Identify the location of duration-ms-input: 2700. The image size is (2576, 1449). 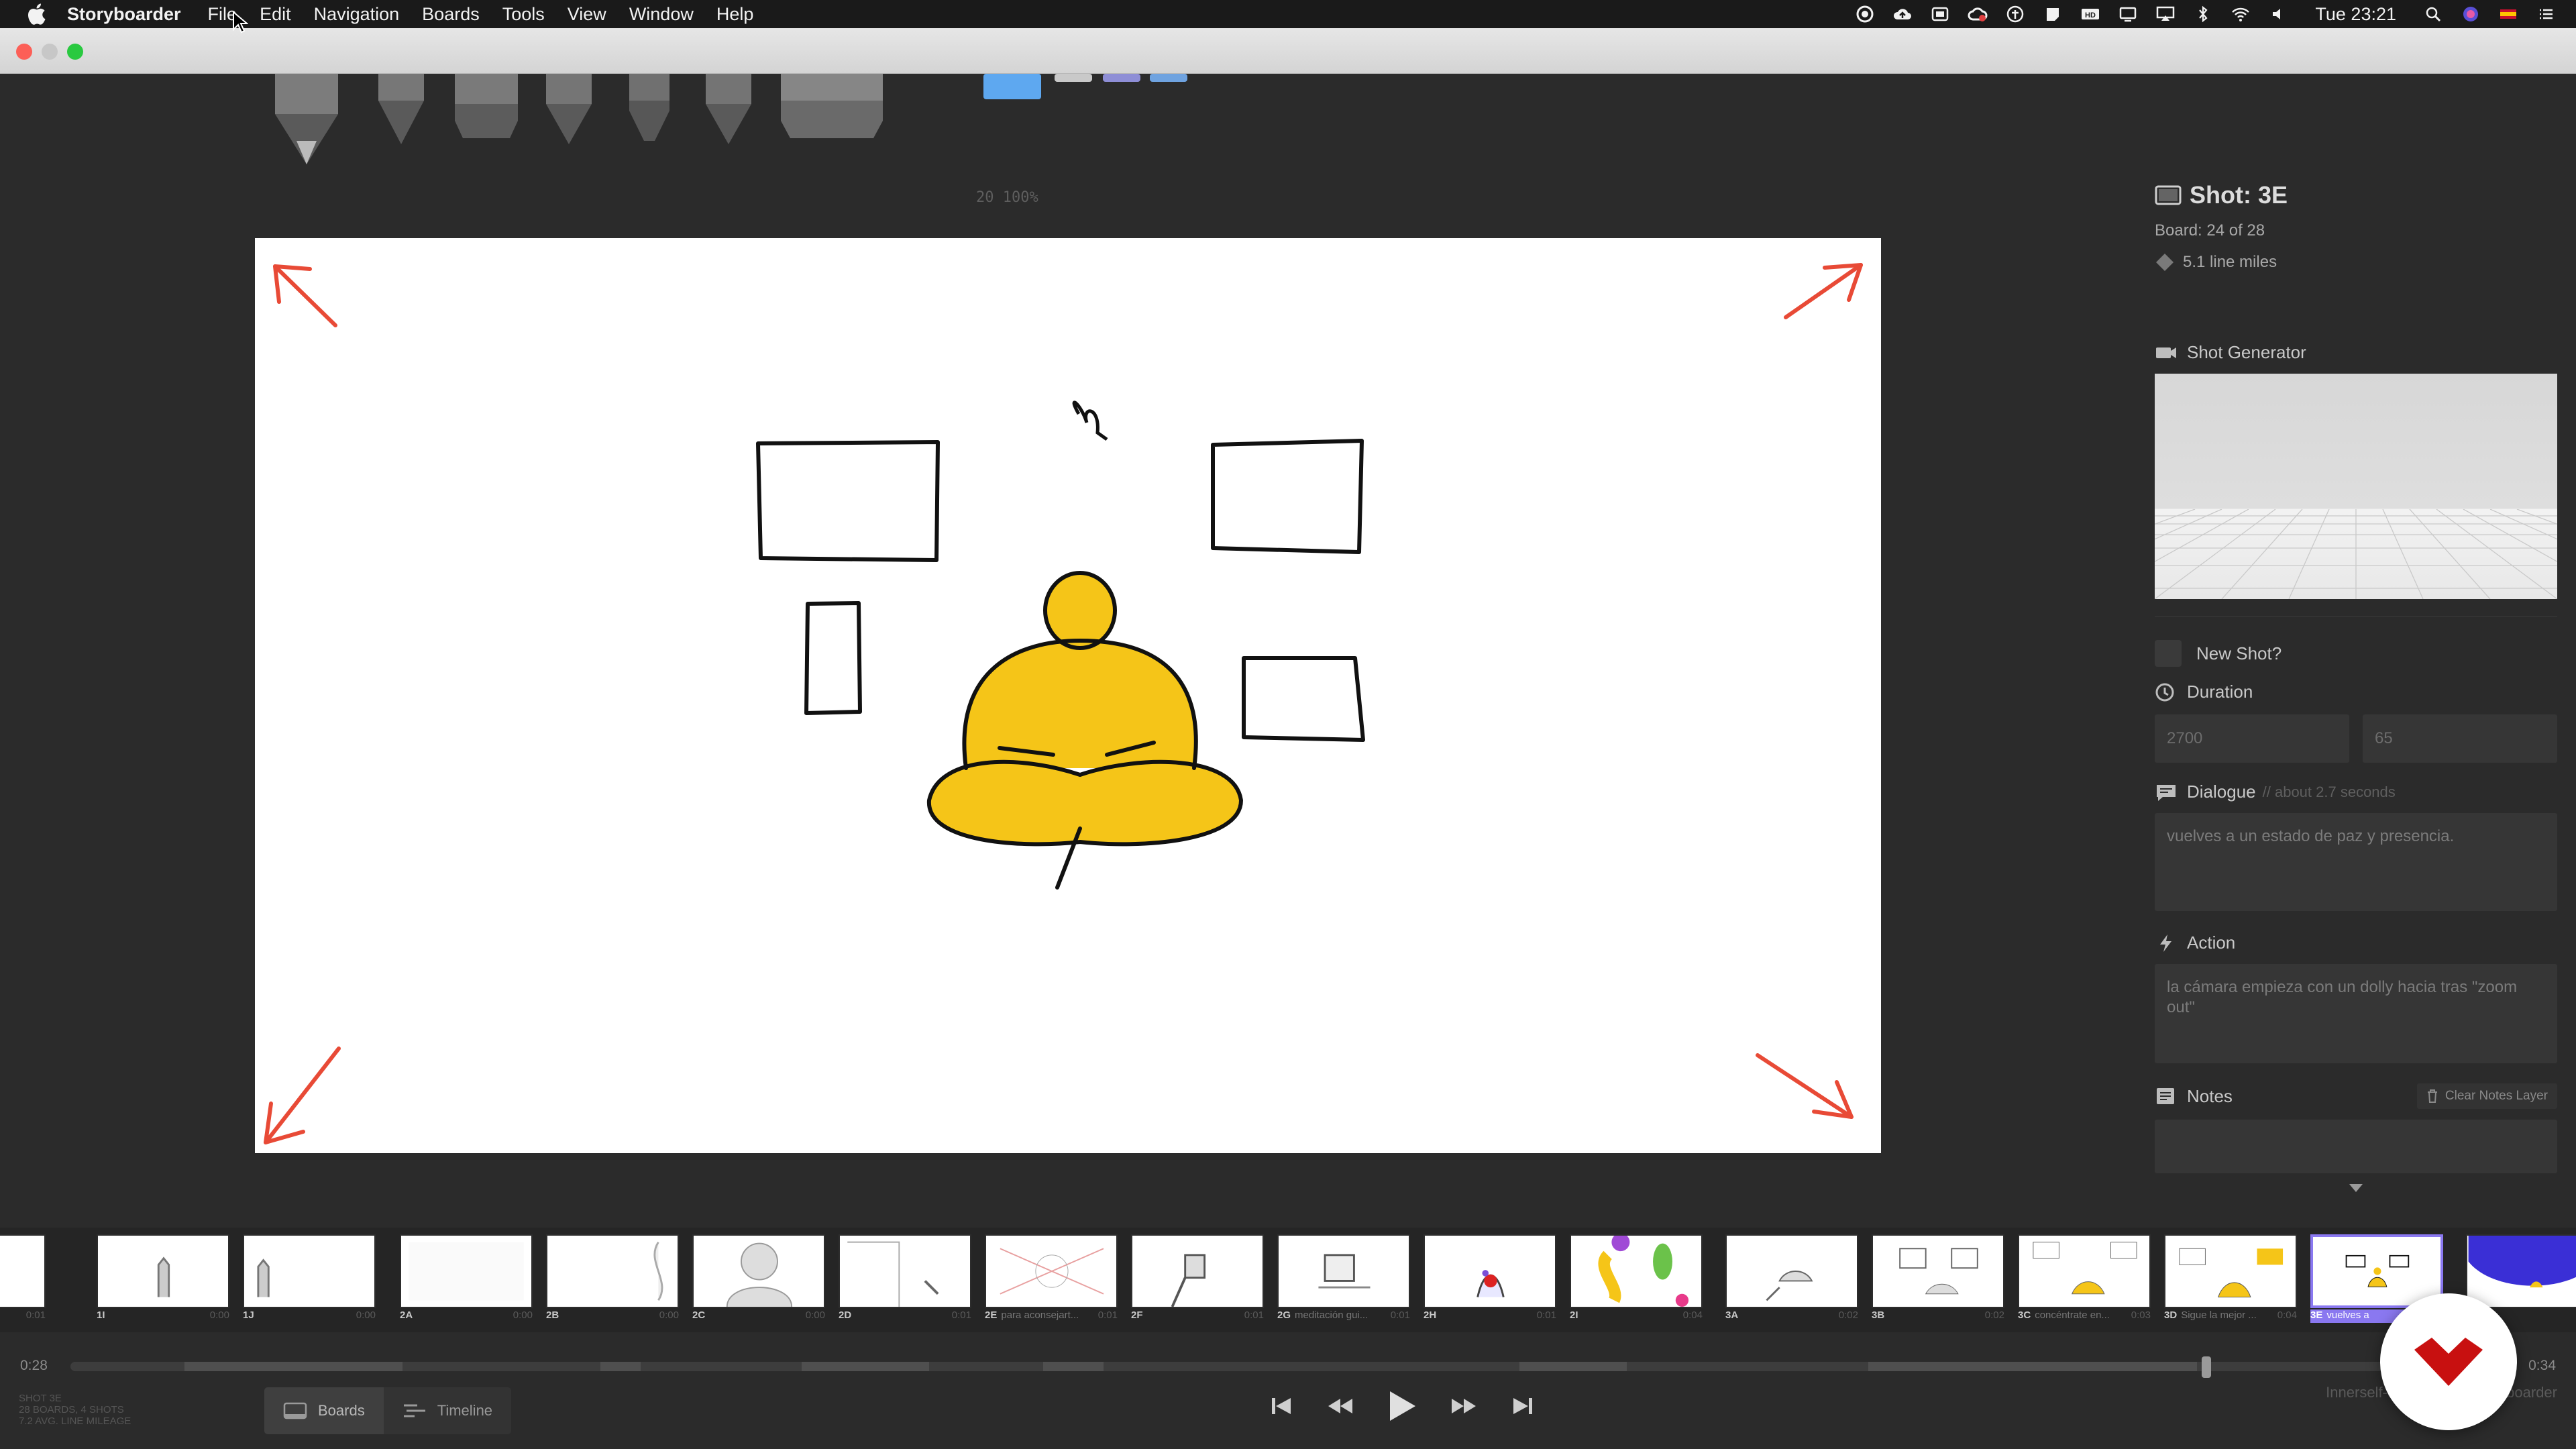
(2252, 738).